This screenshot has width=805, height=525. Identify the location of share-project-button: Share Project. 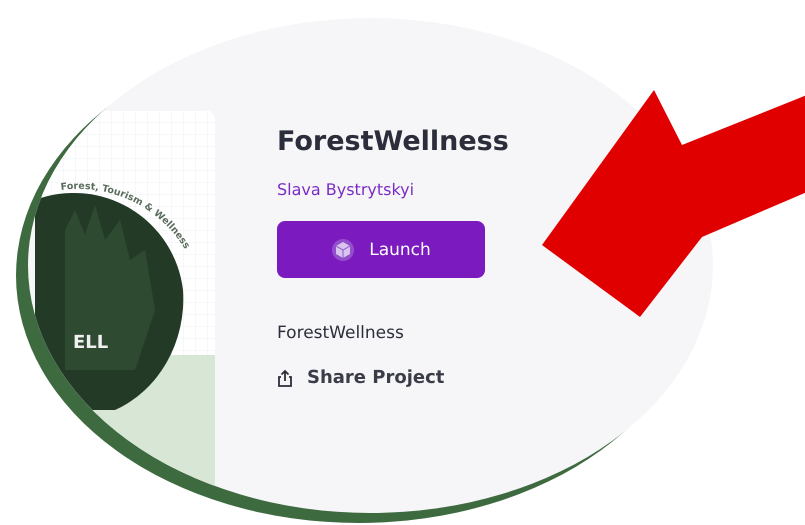
(360, 377).